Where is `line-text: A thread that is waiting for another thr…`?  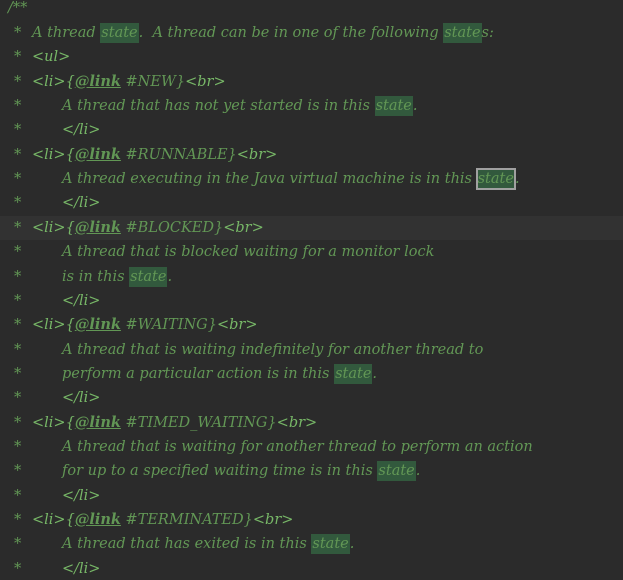
line-text: A thread that is waiting for another thr… is located at coordinates (297, 446).